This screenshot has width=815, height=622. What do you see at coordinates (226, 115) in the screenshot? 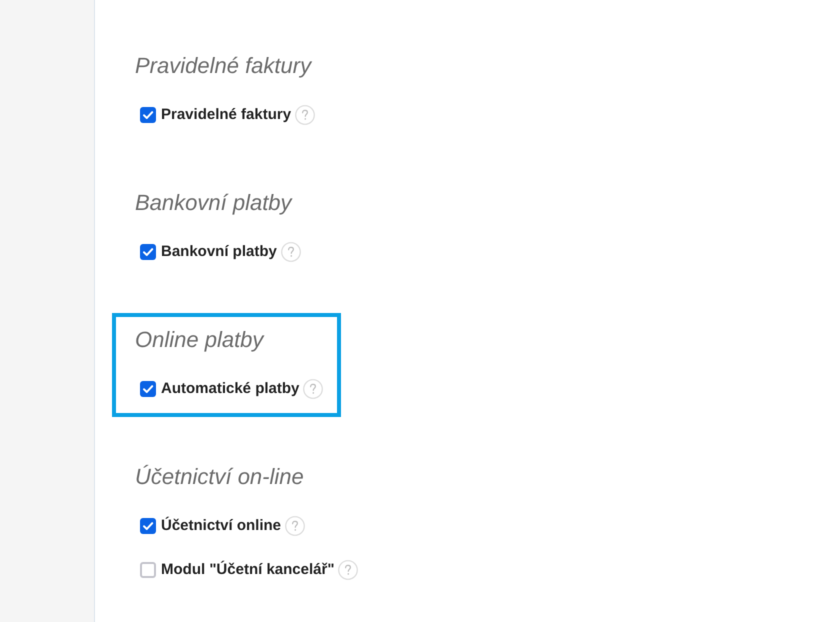
I see `checkbox-label: Pravidelné faktury` at bounding box center [226, 115].